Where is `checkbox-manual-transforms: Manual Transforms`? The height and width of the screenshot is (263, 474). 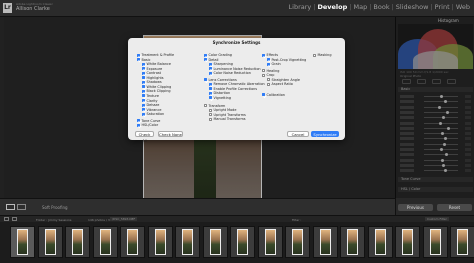
checkbox-manual-transforms: Manual Transforms is located at coordinates (227, 119).